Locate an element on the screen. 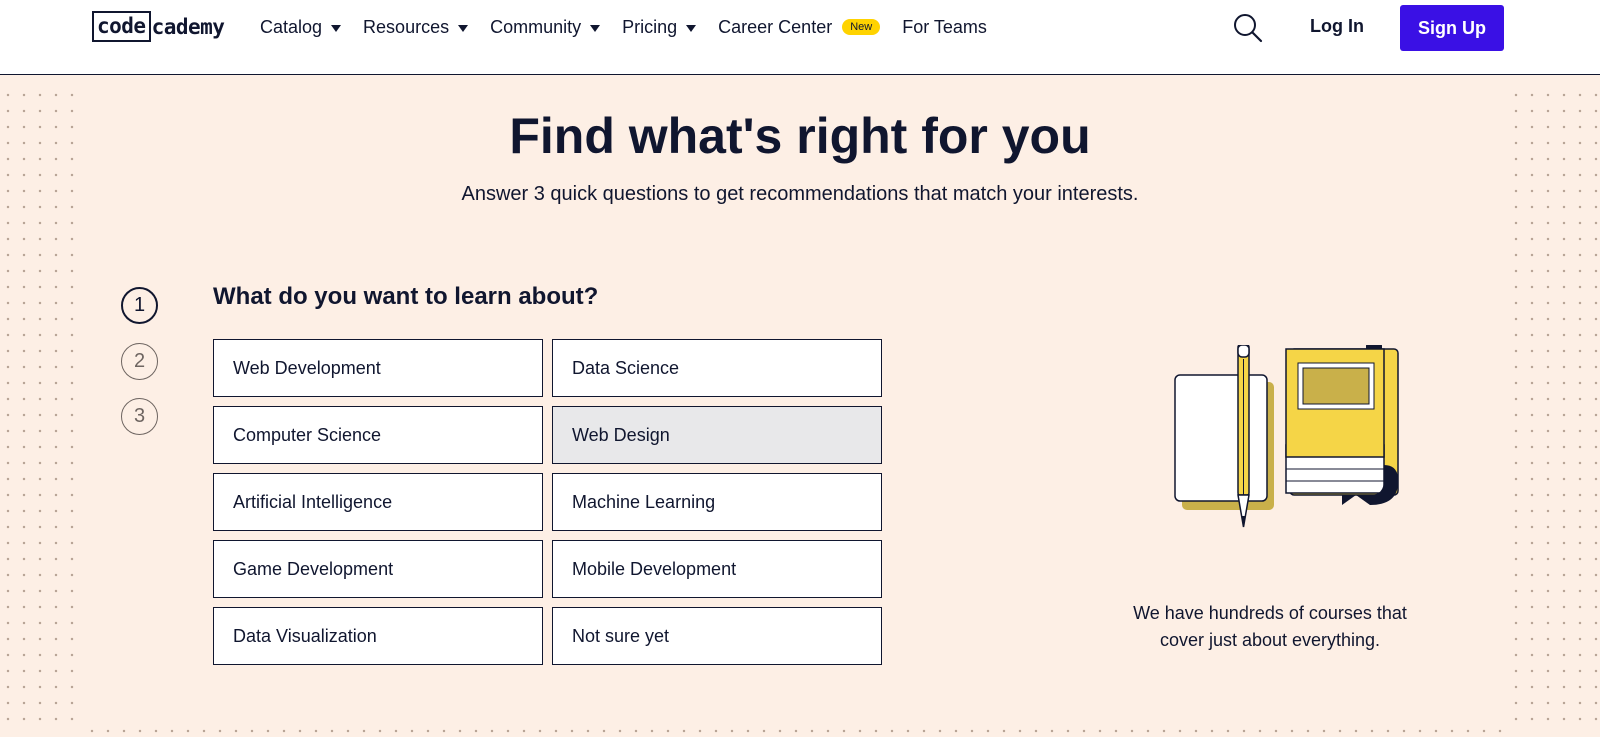 Image resolution: width=1600 pixels, height=737 pixels. option-machine-learning: Machine Learning is located at coordinates (717, 502).